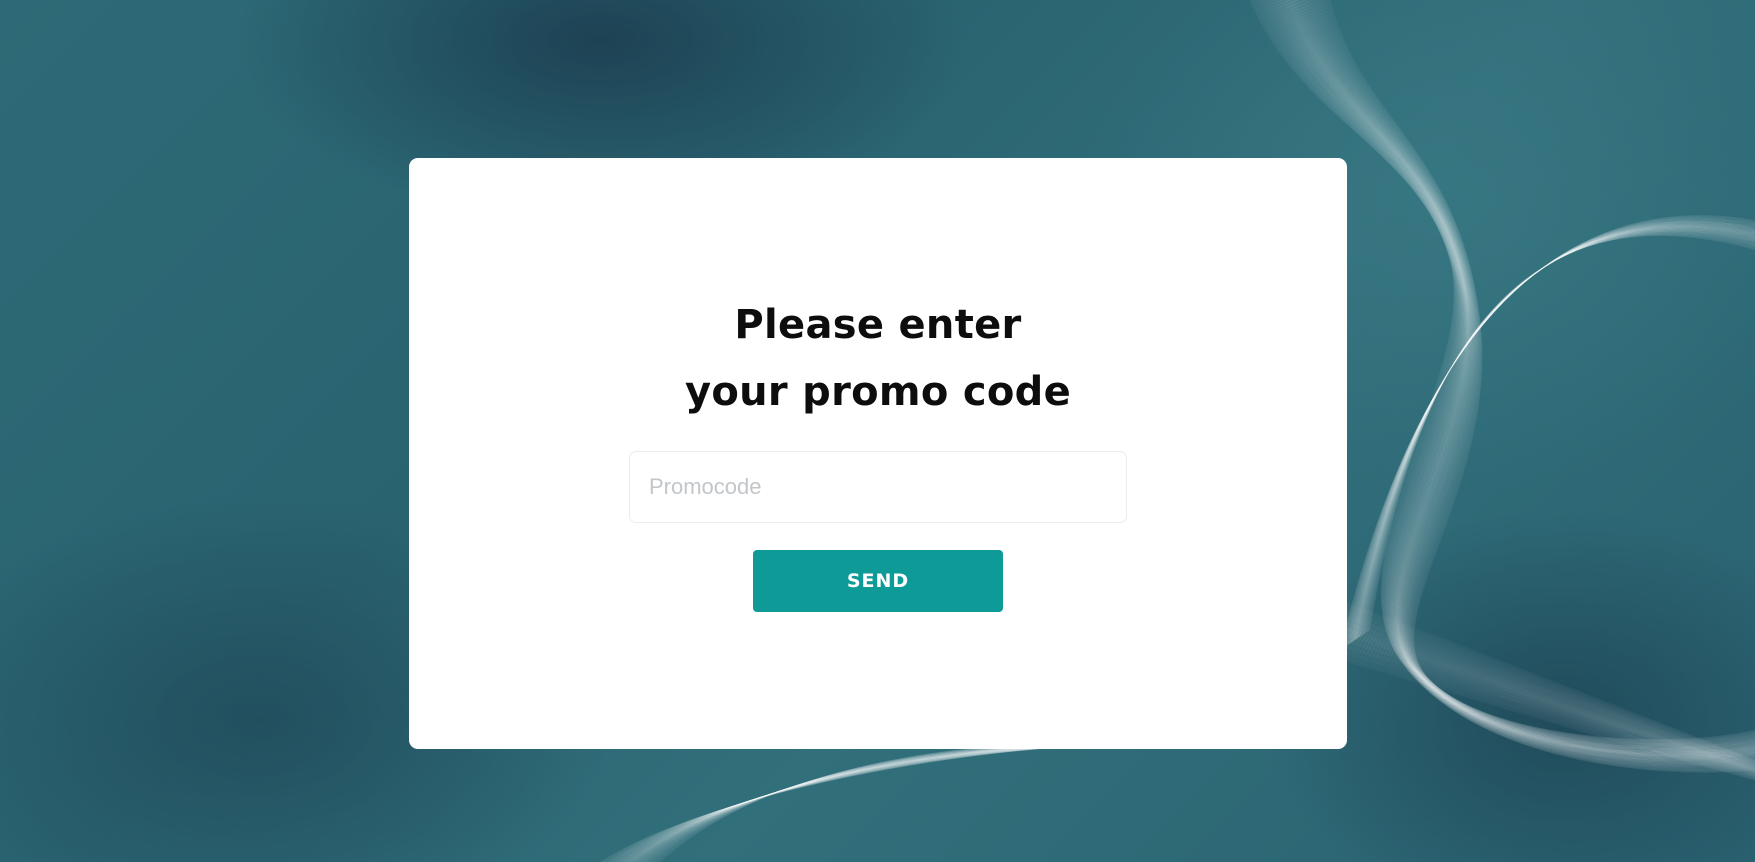 This screenshot has height=862, width=1755. Describe the element at coordinates (878, 487) in the screenshot. I see `promo-code-input` at that location.